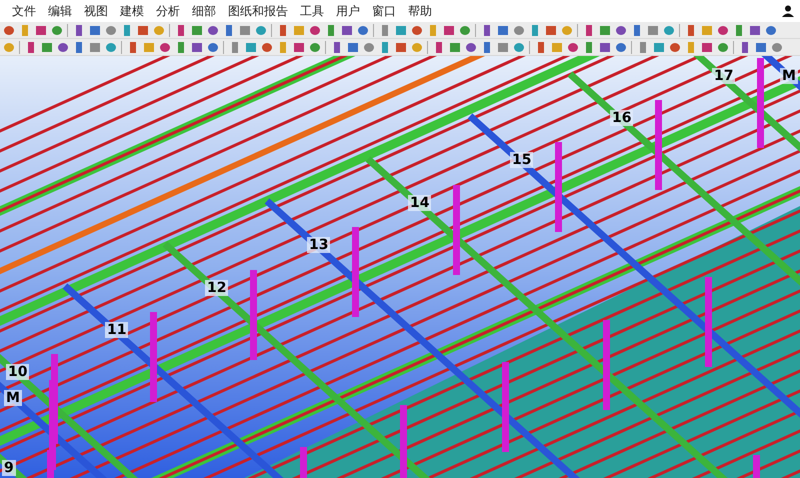  Describe the element at coordinates (9, 468) in the screenshot. I see `grid-label: 9` at that location.